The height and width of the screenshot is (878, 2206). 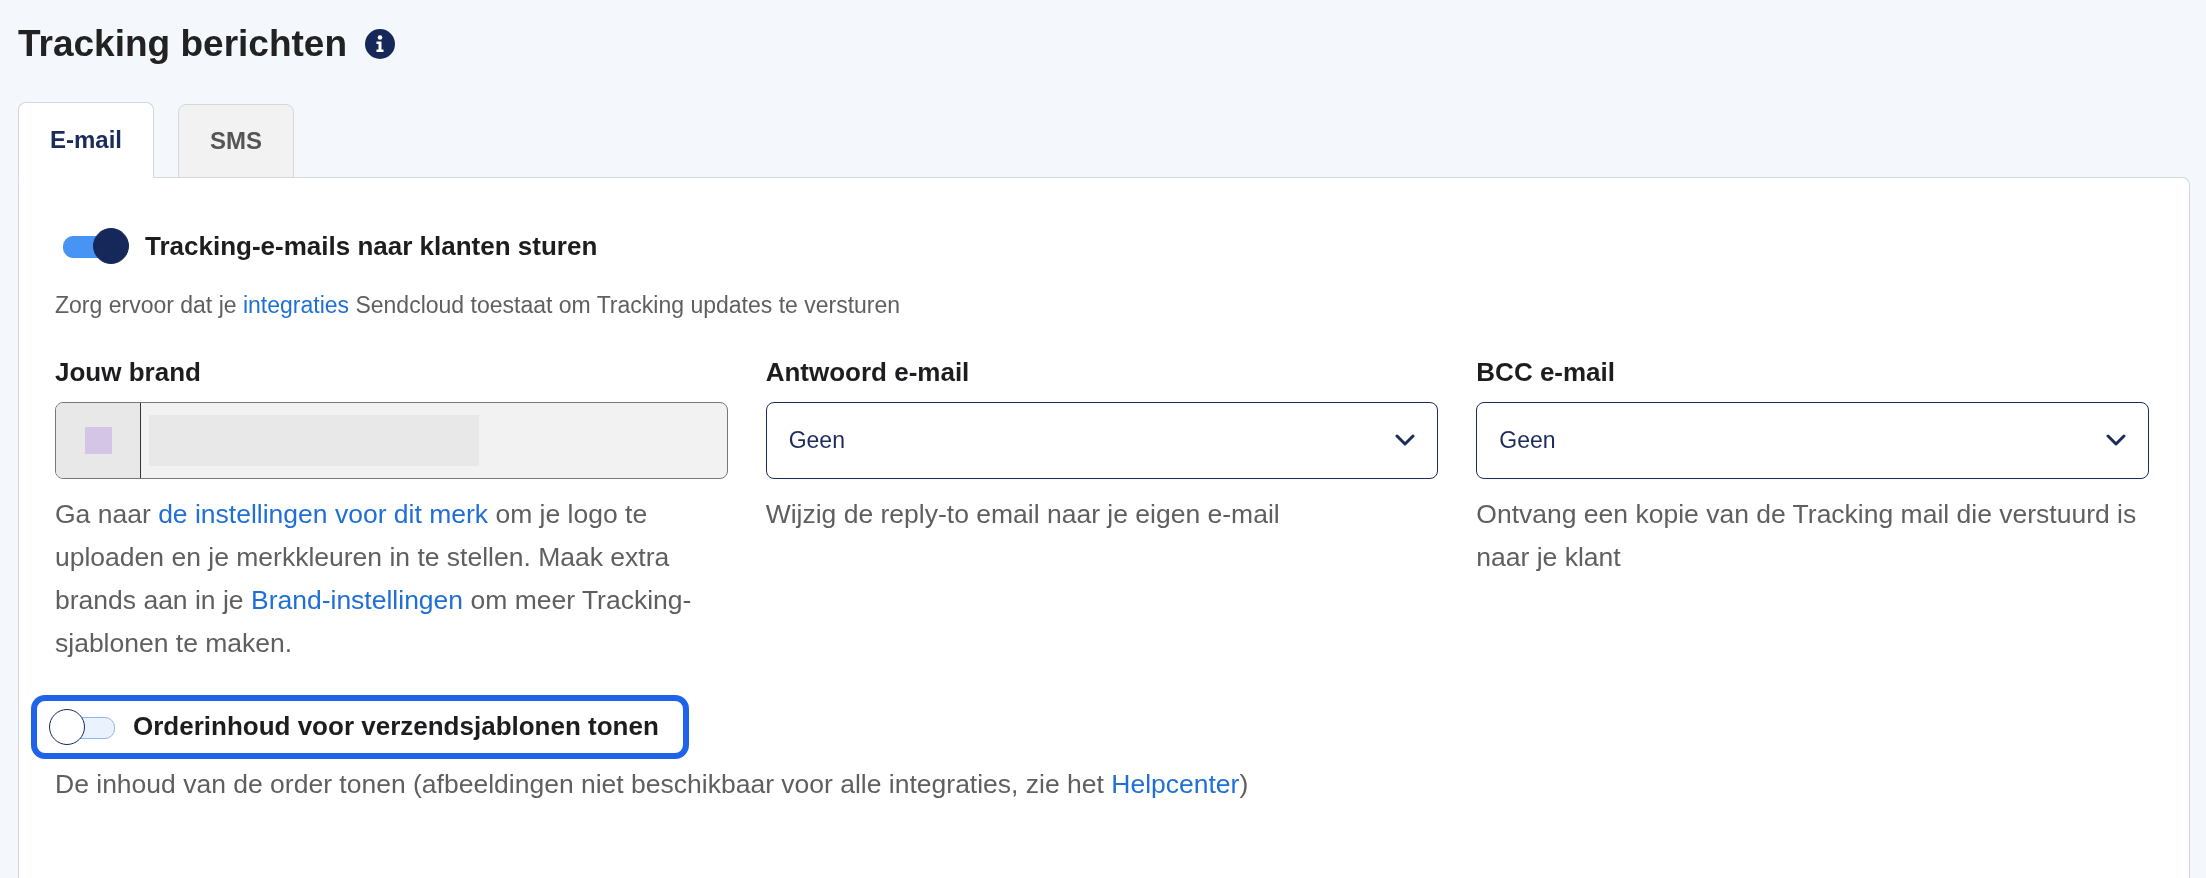 What do you see at coordinates (1546, 372) in the screenshot?
I see `field-label: BCC e-mail` at bounding box center [1546, 372].